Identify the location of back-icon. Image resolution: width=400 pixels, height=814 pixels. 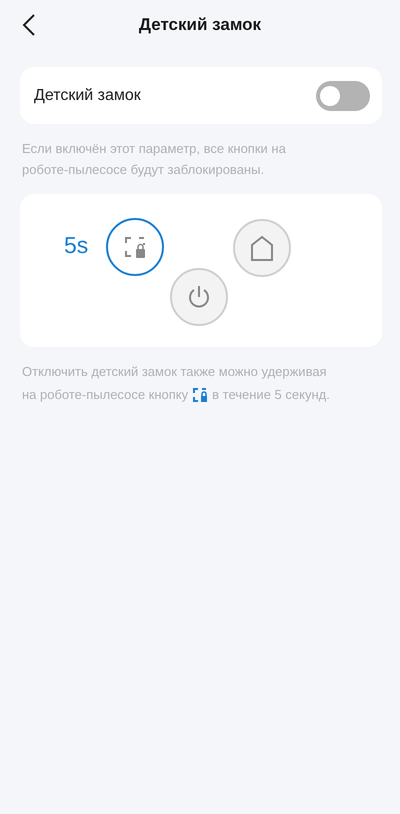
(29, 25).